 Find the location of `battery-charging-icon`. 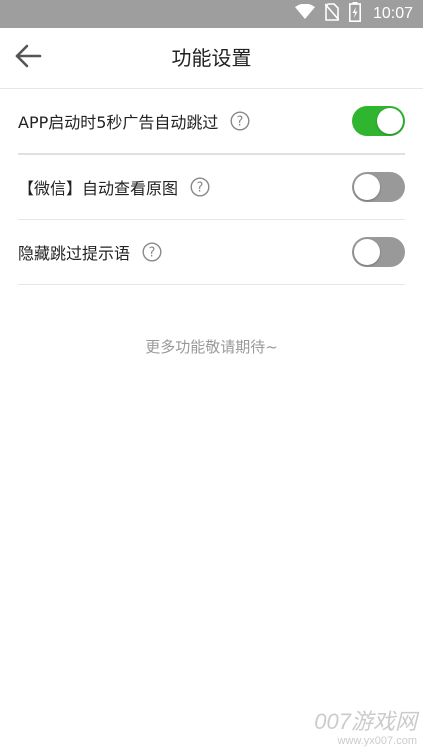

battery-charging-icon is located at coordinates (354, 14).